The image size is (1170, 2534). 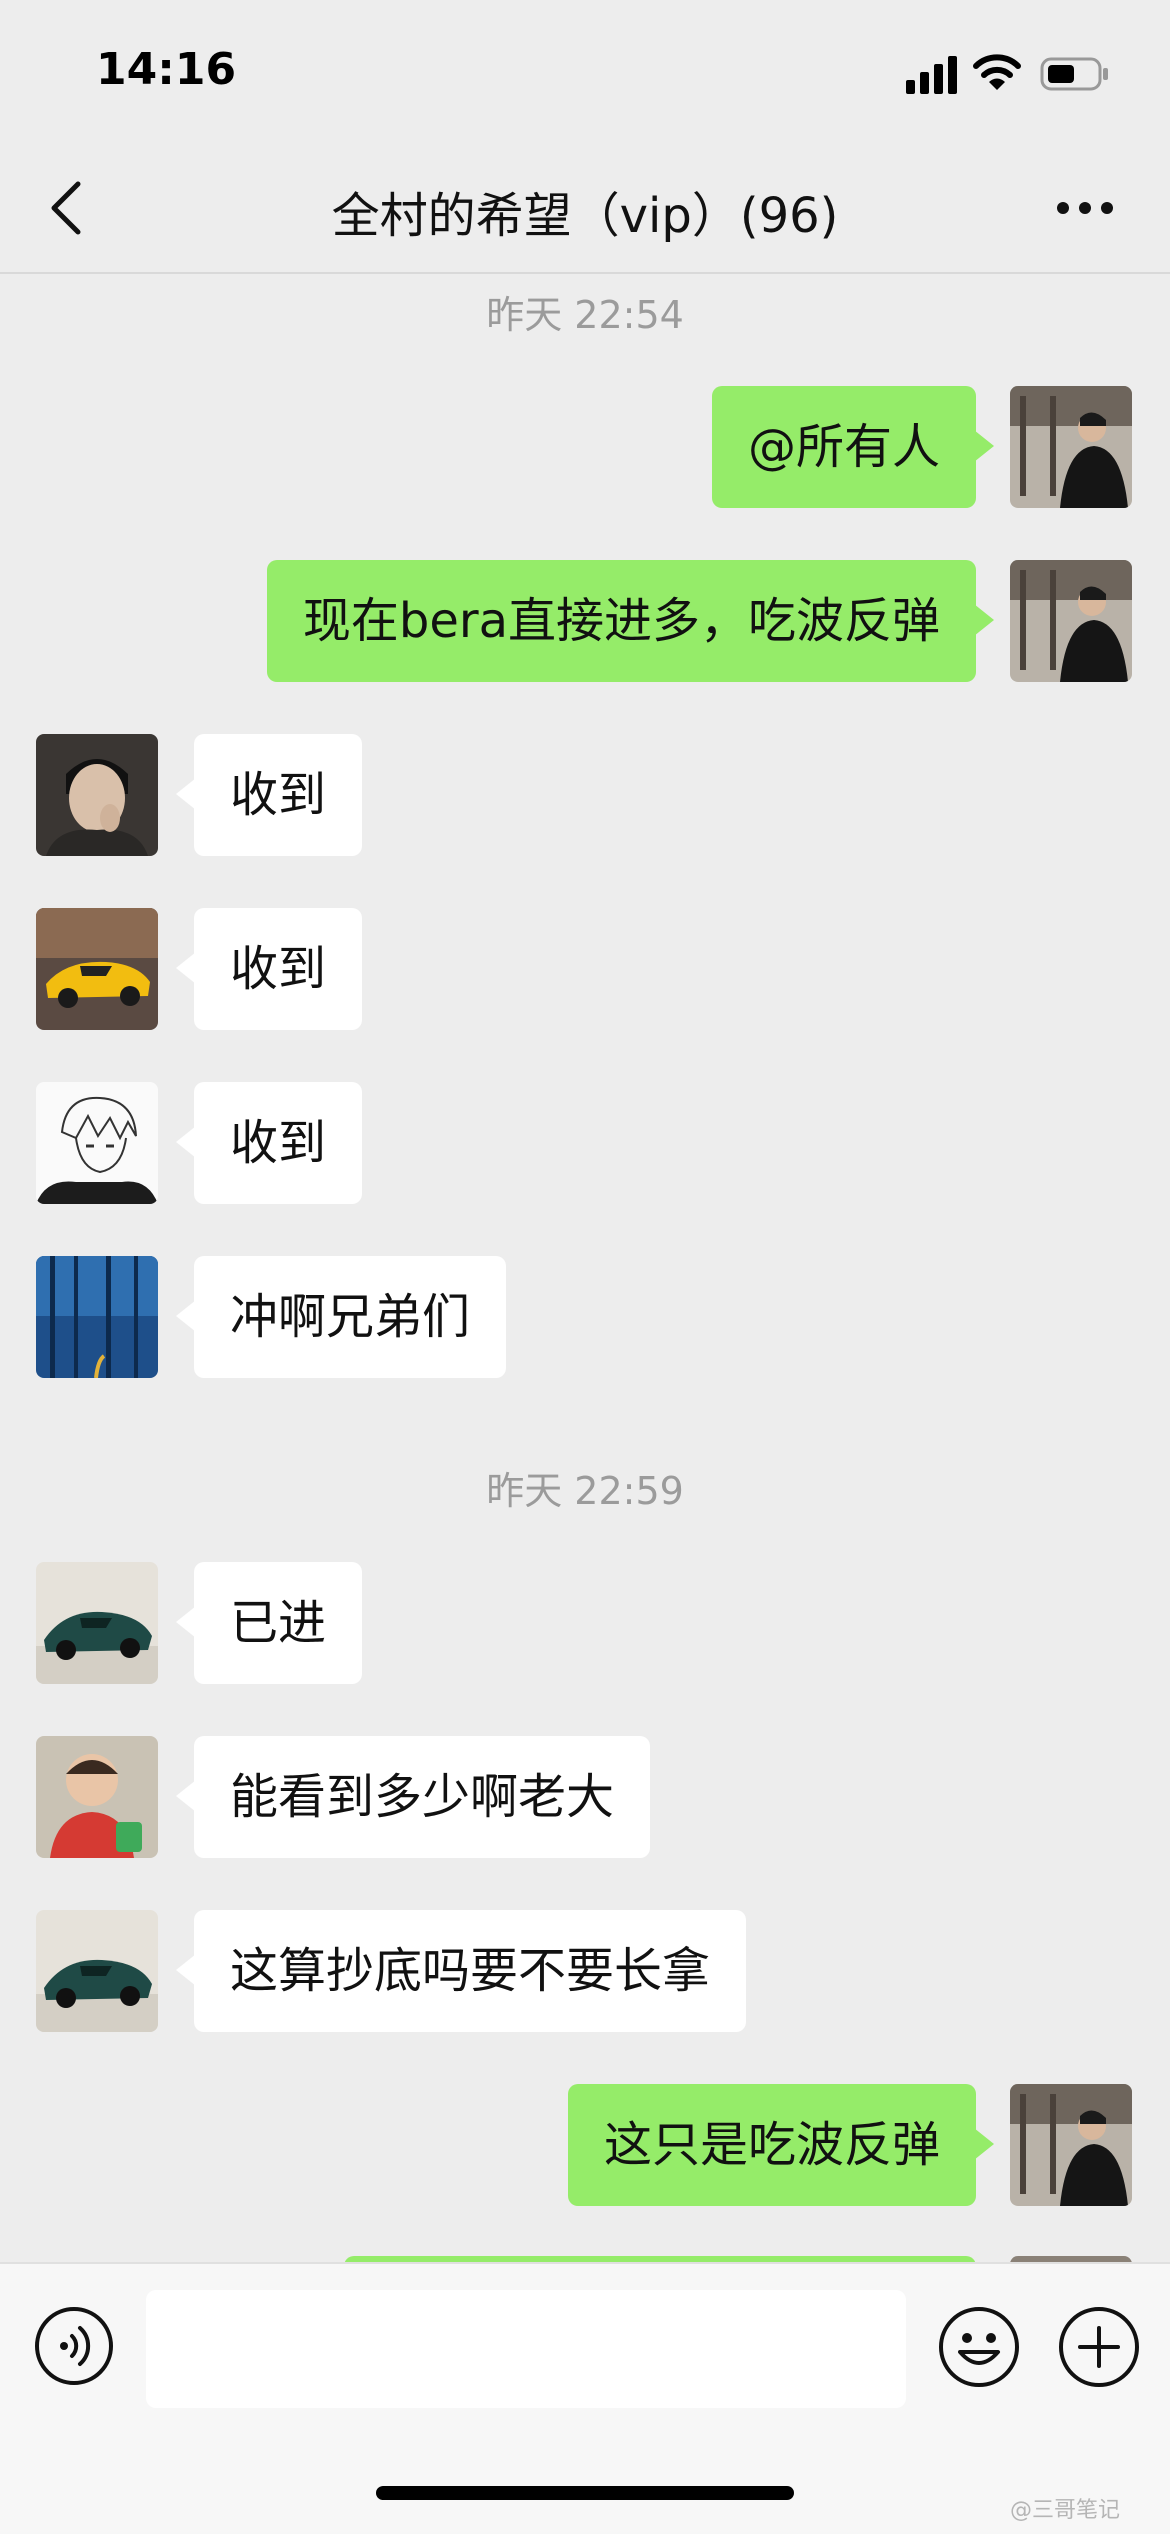 I want to click on message-bubble-incoming: 这算抄底吗要不要长拿, so click(x=461, y=1971).